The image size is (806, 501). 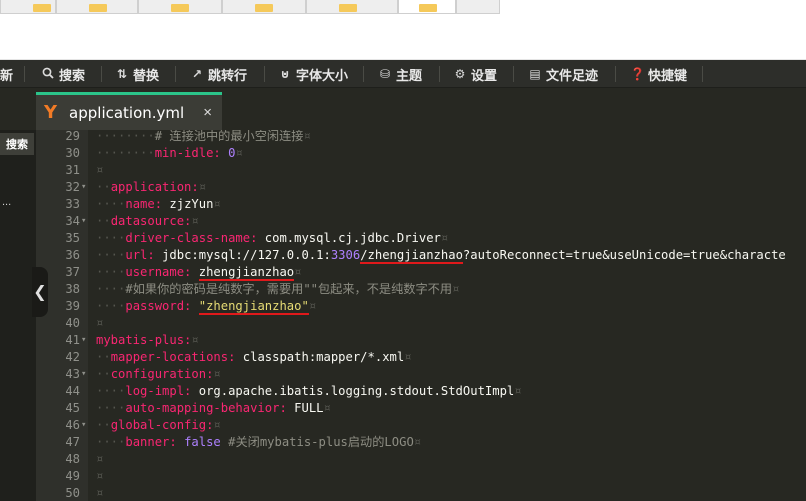 I want to click on line-number: 30, so click(x=72, y=153).